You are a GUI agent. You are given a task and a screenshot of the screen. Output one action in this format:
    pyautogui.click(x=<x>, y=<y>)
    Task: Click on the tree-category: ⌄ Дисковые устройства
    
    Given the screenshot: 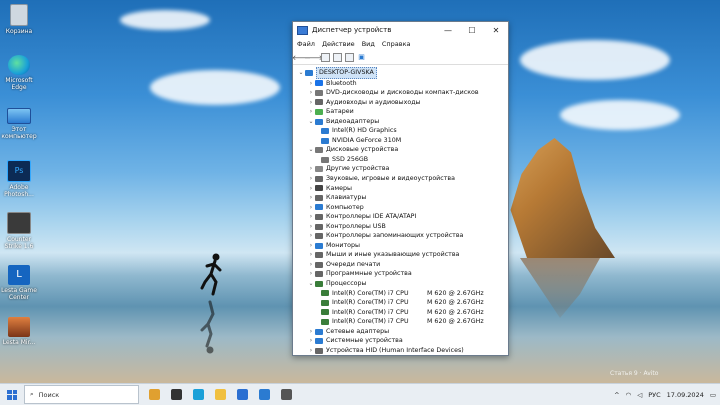 What is the action you would take?
    pyautogui.click(x=402, y=150)
    